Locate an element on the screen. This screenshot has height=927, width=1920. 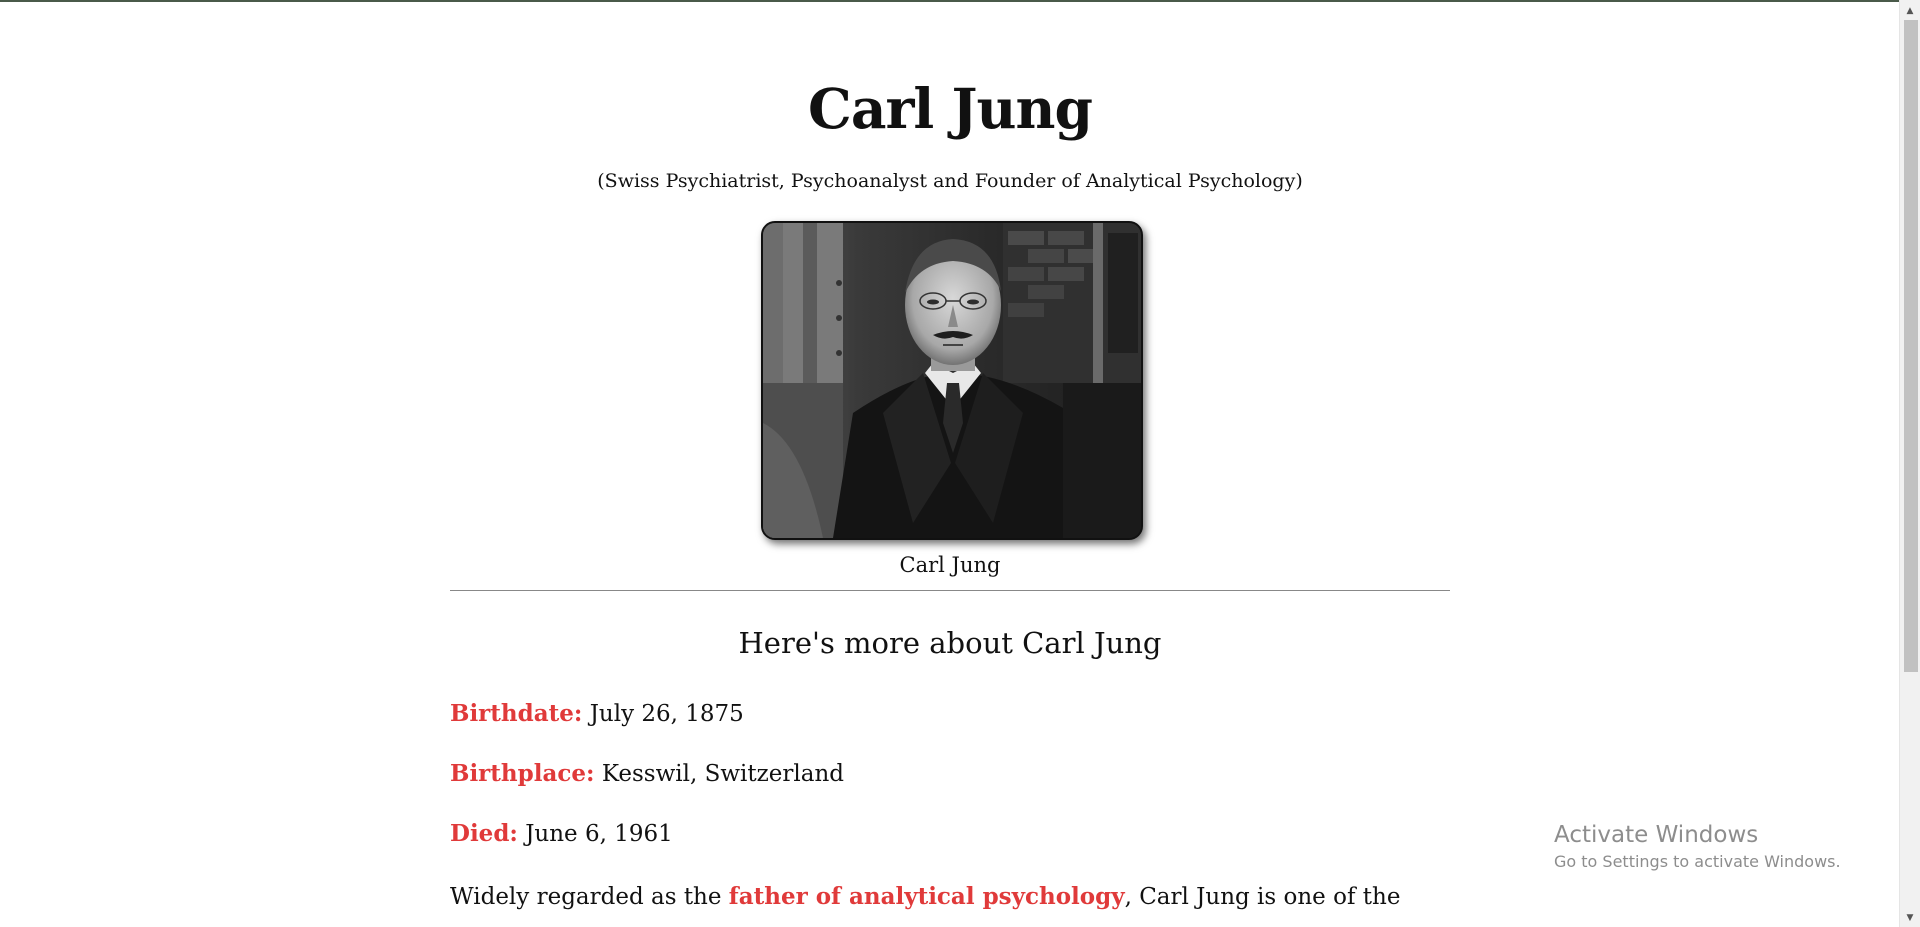
scroll-down-arrow-icon: ▼ is located at coordinates (1910, 918).